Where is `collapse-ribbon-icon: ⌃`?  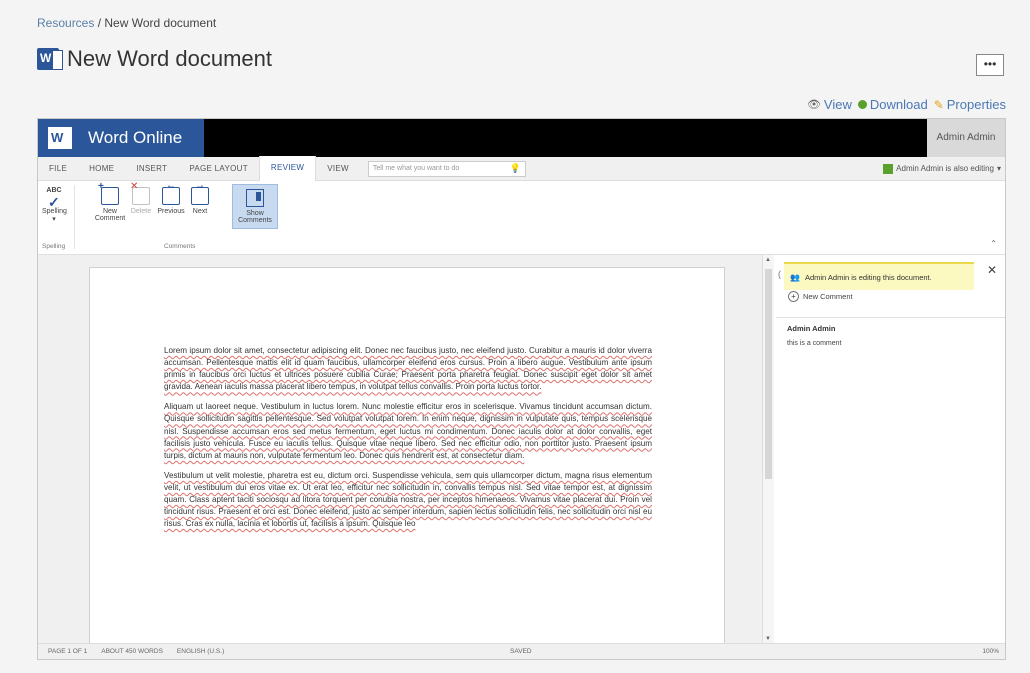
collapse-ribbon-icon: ⌃ is located at coordinates (993, 243).